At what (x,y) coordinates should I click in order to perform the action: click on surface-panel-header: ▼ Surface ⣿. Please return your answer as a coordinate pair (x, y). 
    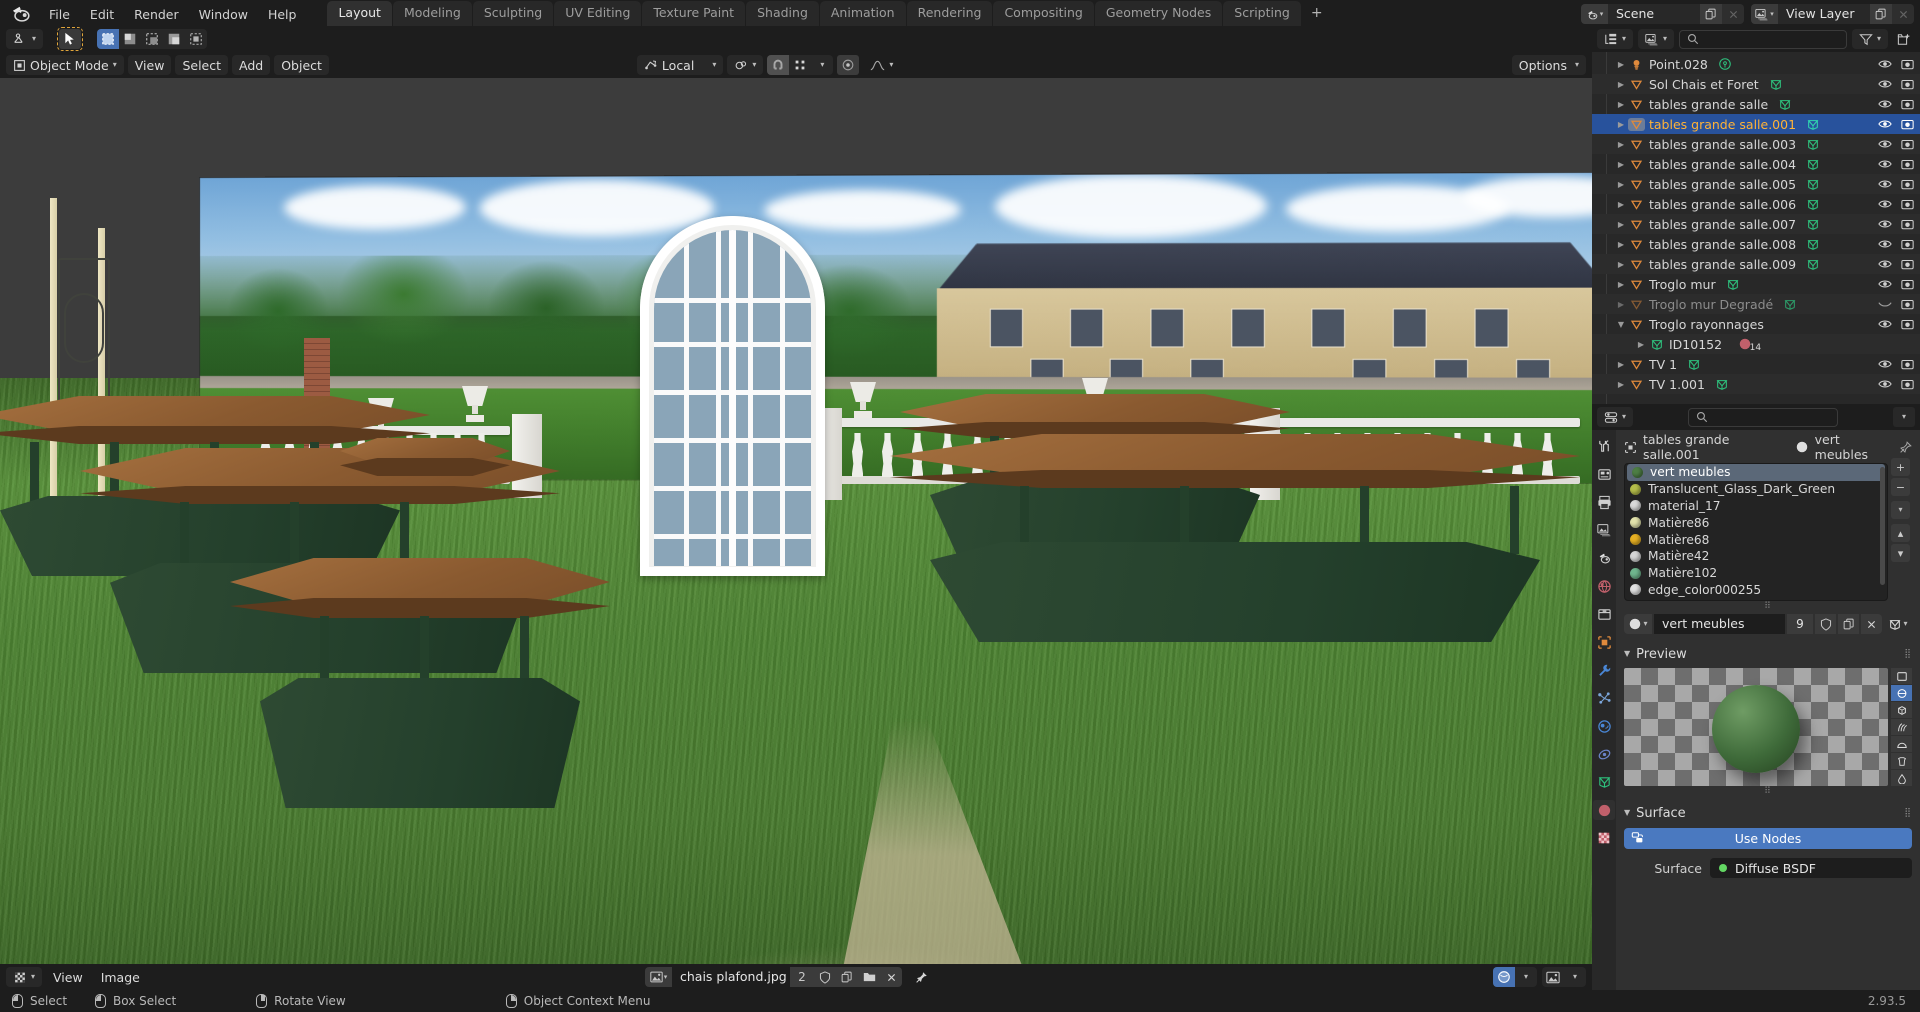
    Looking at the image, I should click on (1768, 813).